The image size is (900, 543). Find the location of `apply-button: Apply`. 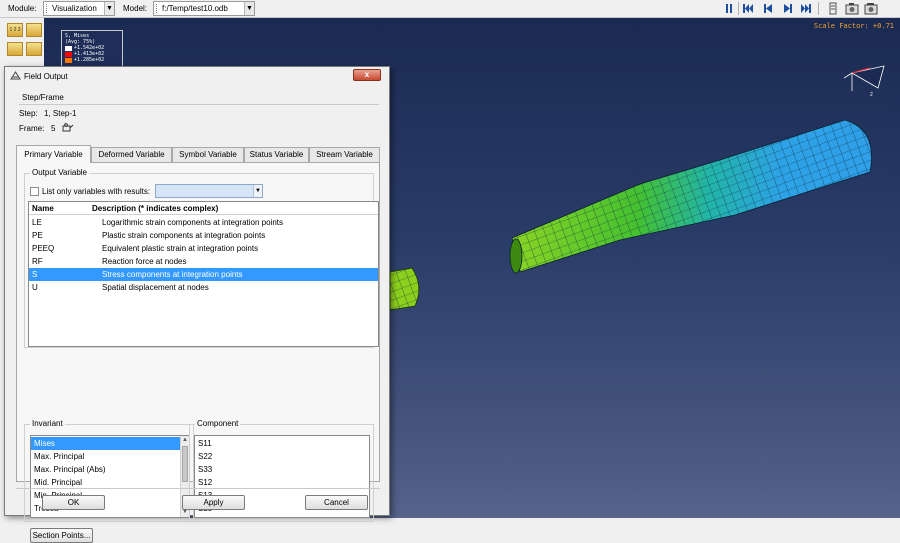

apply-button: Apply is located at coordinates (213, 502).